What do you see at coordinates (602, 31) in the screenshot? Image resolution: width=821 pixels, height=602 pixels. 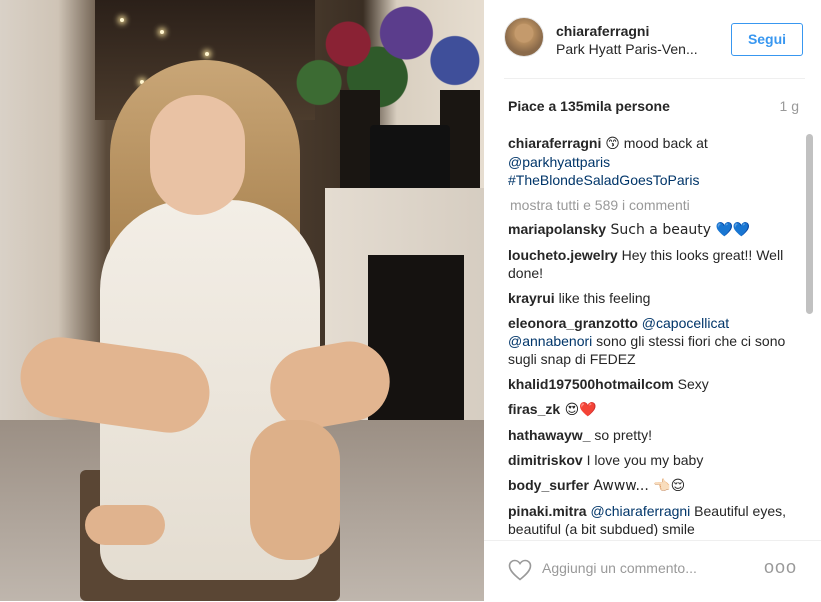 I see `post-username: chiaraferragni` at bounding box center [602, 31].